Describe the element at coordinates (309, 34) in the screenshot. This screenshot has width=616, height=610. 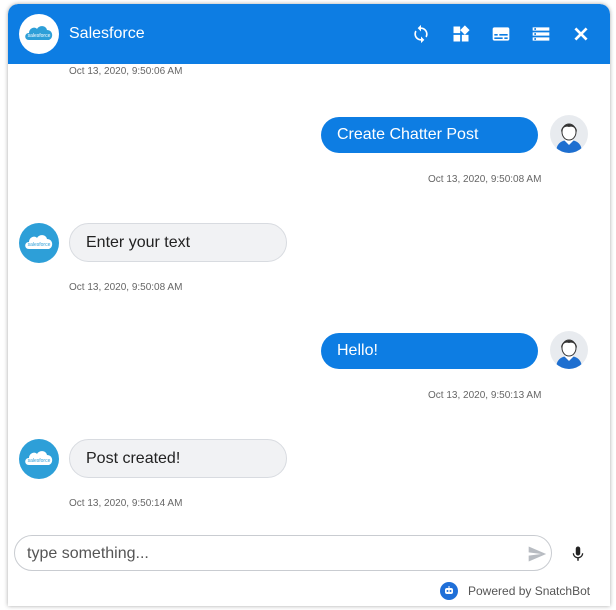
I see `chat-header: salesforce Salesforce` at that location.